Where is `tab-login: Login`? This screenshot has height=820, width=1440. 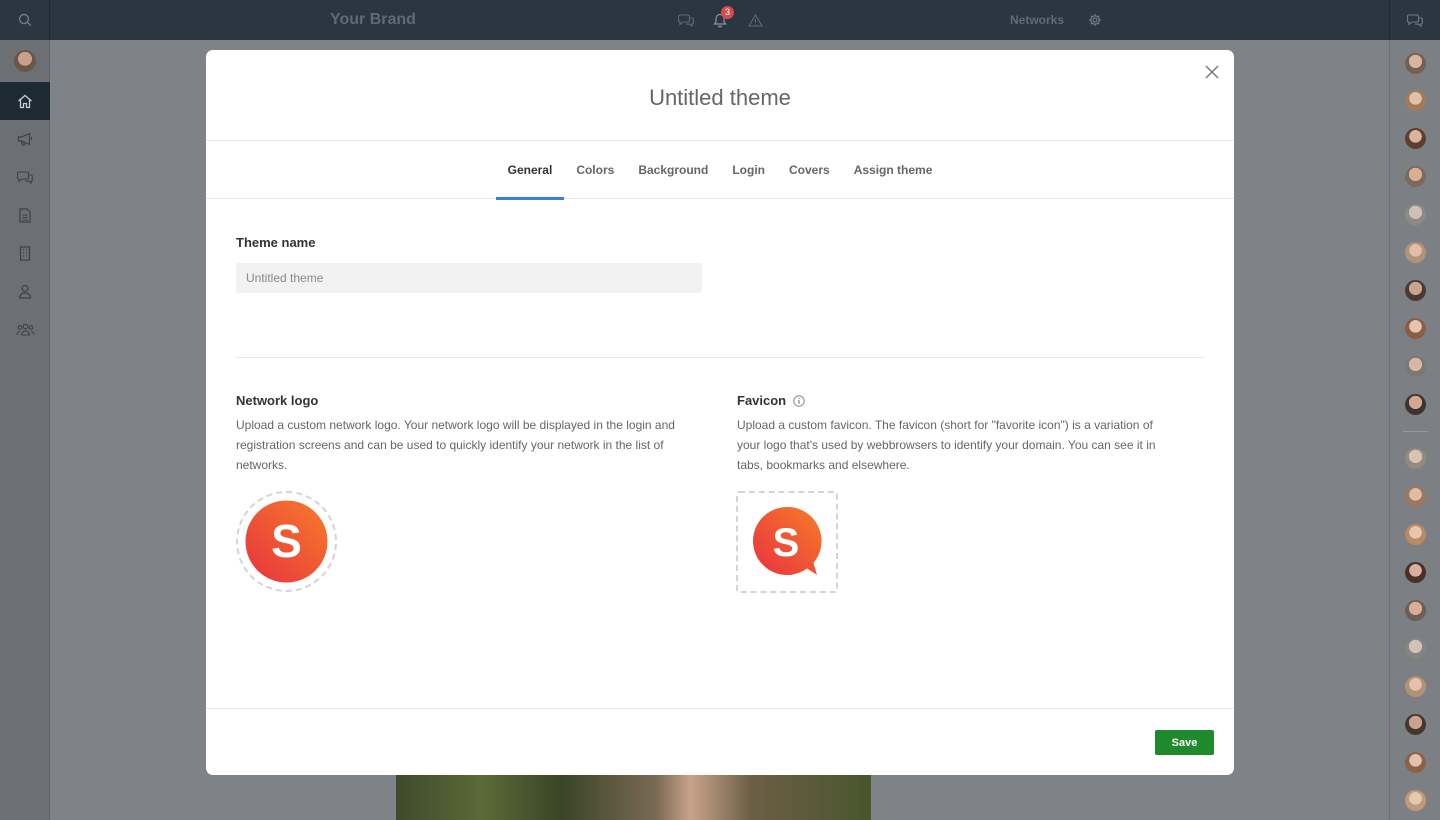
tab-login: Login is located at coordinates (748, 170).